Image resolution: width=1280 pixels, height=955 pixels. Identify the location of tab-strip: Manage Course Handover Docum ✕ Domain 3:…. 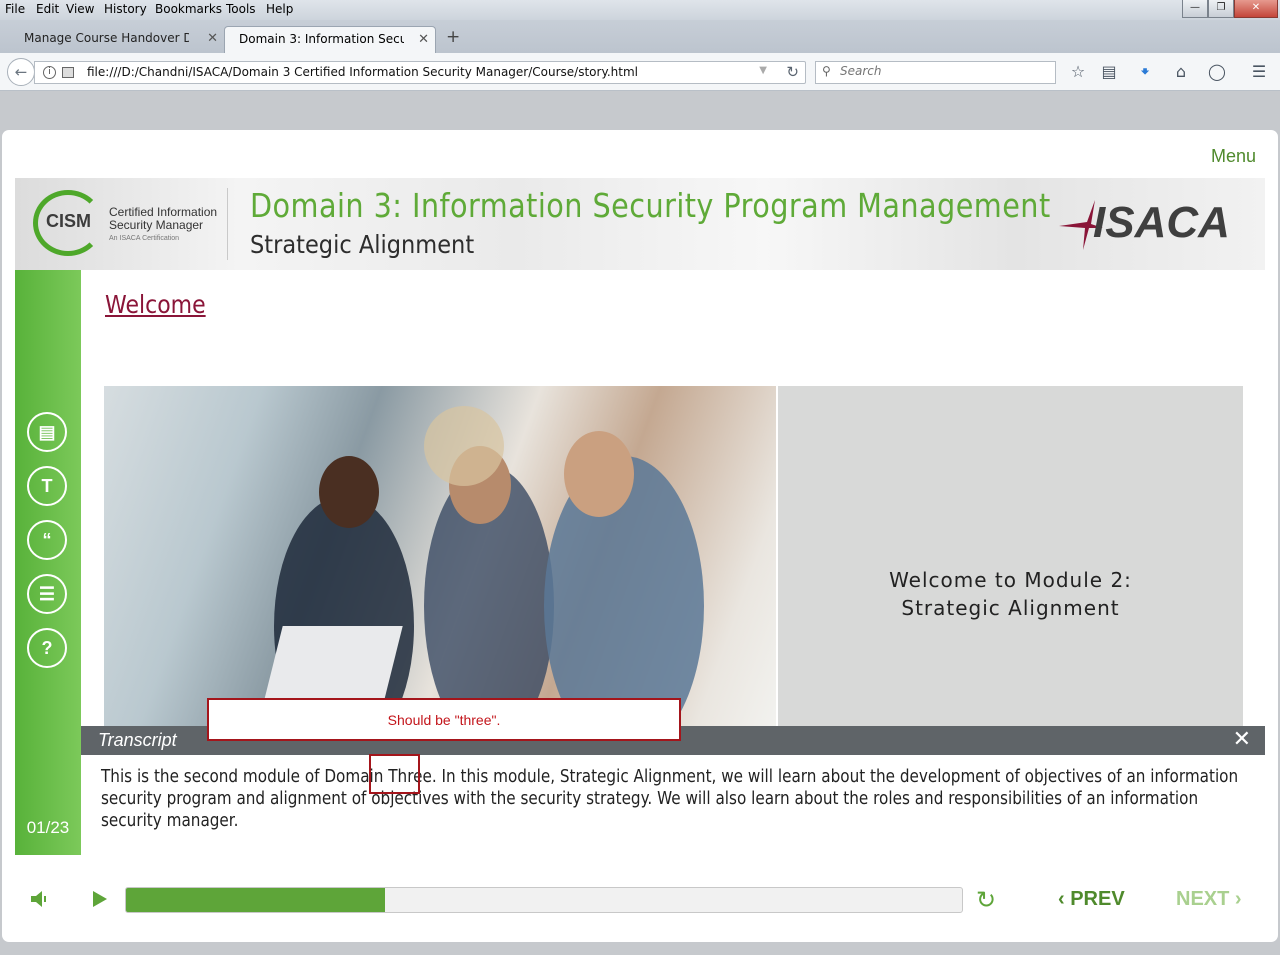
(640, 36).